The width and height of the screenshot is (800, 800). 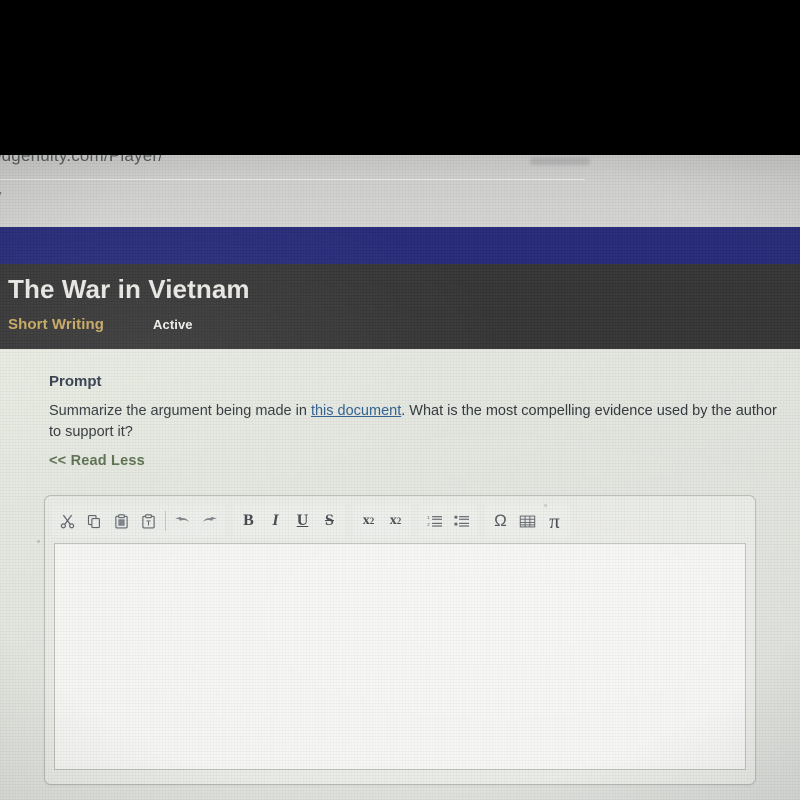 I want to click on toolbar-group-lists: 1 2, so click(x=448, y=521).